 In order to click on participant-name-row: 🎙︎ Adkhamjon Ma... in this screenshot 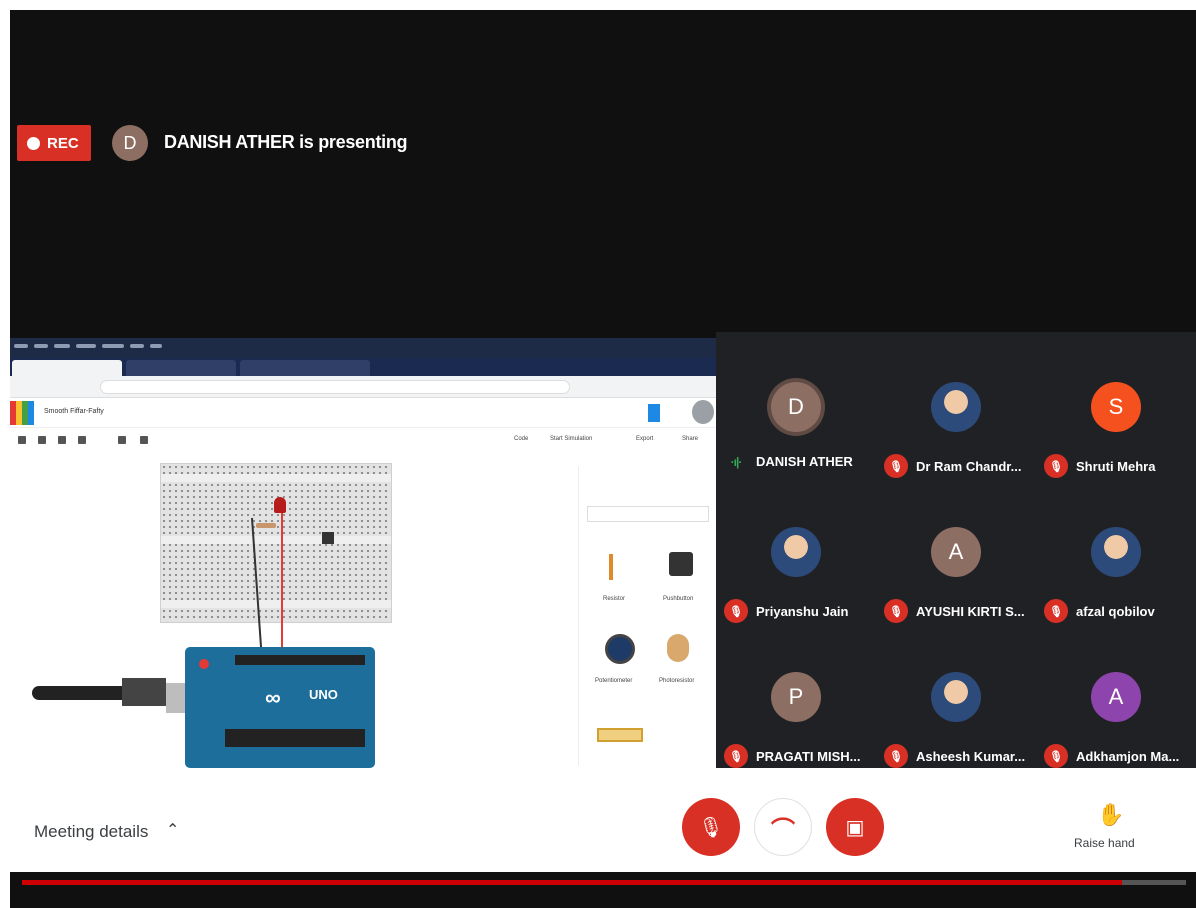, I will do `click(1118, 756)`.